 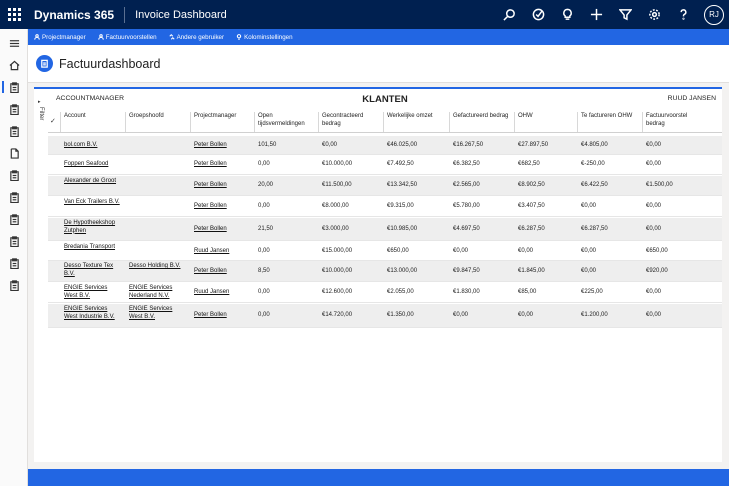 What do you see at coordinates (157, 313) in the screenshot?
I see `cell-group: ENGIE Services West B.V.` at bounding box center [157, 313].